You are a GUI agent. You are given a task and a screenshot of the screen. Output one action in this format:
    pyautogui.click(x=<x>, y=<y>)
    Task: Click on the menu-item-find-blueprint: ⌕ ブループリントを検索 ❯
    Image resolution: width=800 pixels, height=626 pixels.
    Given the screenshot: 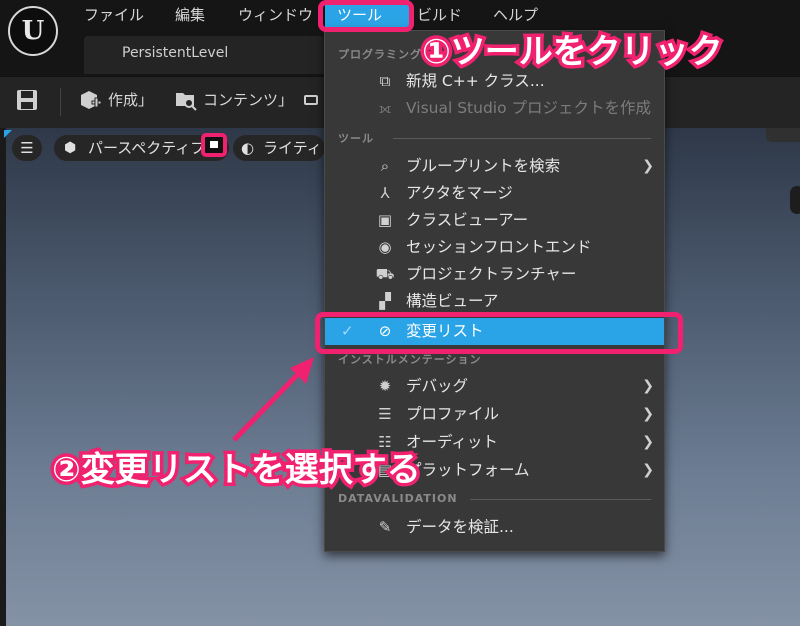 What is the action you would take?
    pyautogui.click(x=494, y=166)
    